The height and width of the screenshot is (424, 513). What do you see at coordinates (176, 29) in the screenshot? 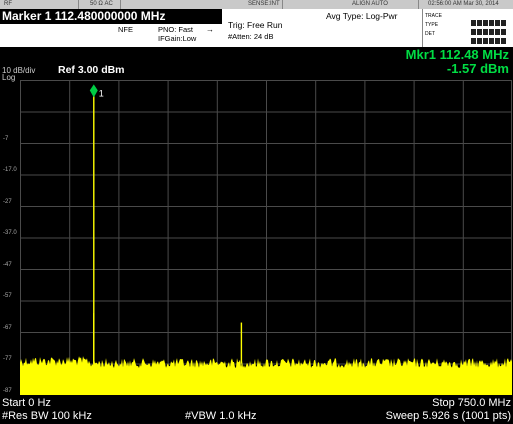
I see `pno-label: PNO: Fast` at bounding box center [176, 29].